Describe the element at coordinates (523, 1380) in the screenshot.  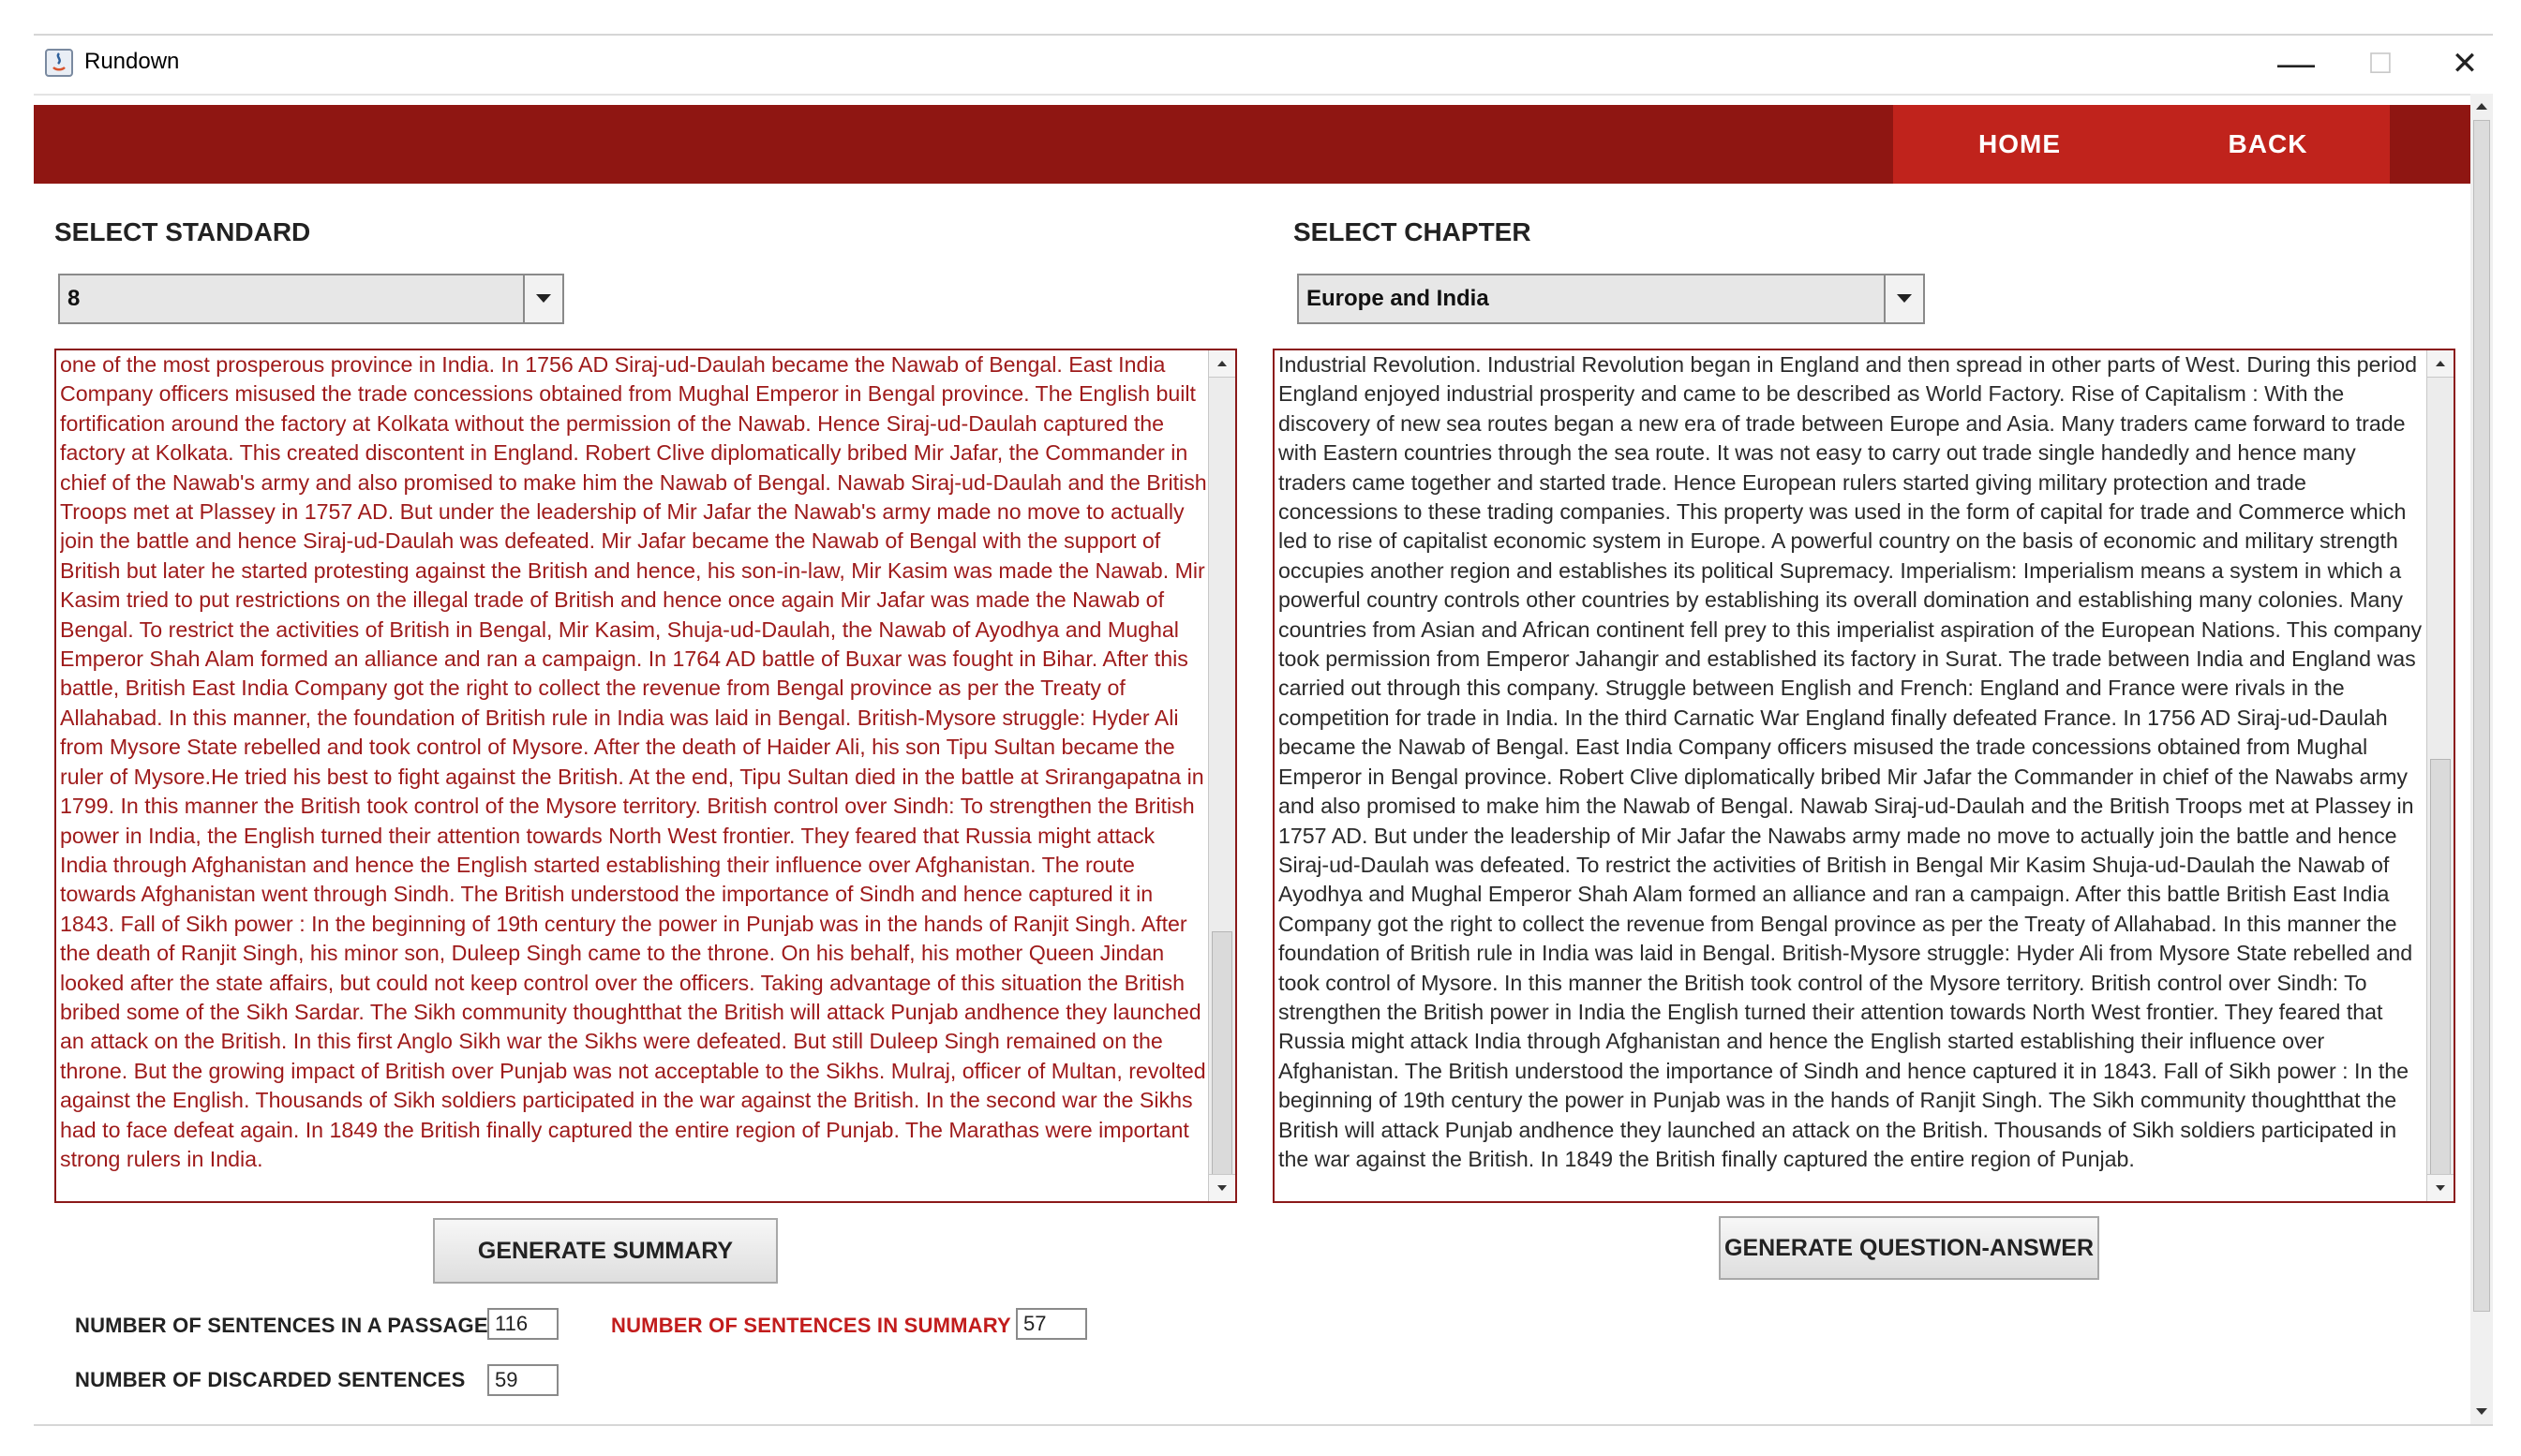
I see `discarded-sentences-field: 59` at that location.